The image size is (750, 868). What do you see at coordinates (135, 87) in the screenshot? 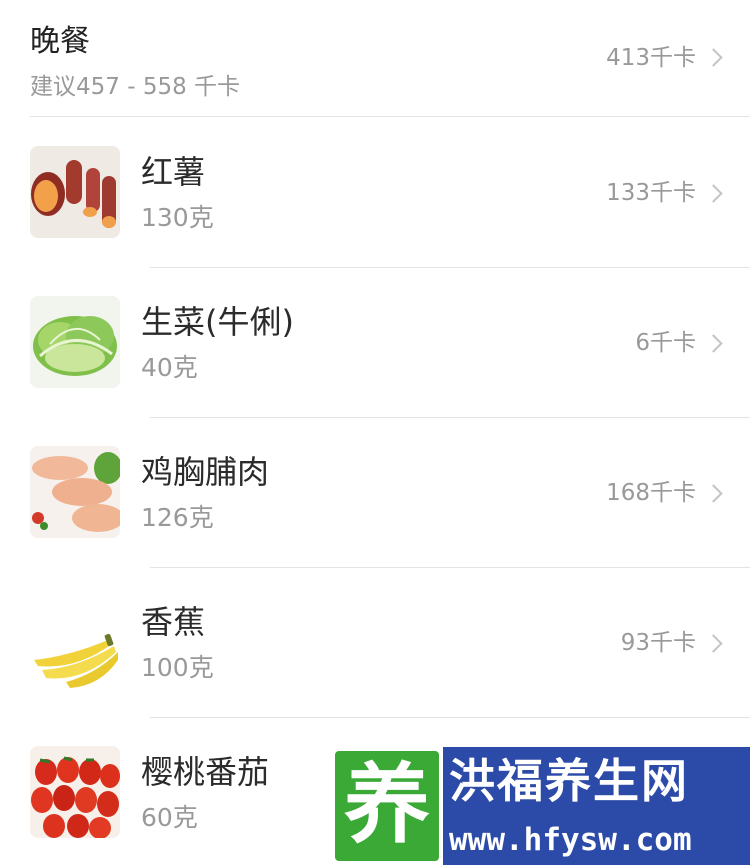
I see `meal-suggestion: 建议457 - 558 千卡` at bounding box center [135, 87].